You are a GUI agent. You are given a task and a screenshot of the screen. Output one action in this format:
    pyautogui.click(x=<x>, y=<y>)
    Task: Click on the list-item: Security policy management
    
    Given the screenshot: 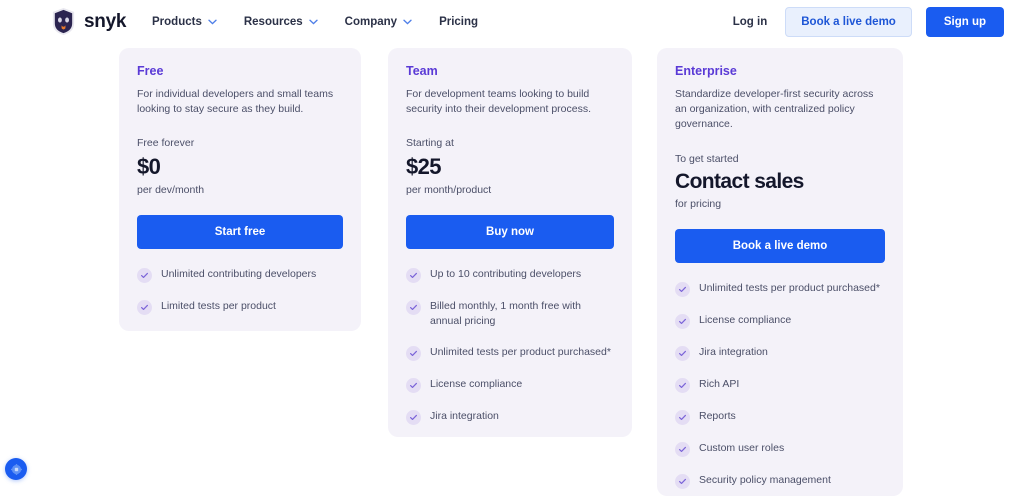 What is the action you would take?
    pyautogui.click(x=780, y=481)
    